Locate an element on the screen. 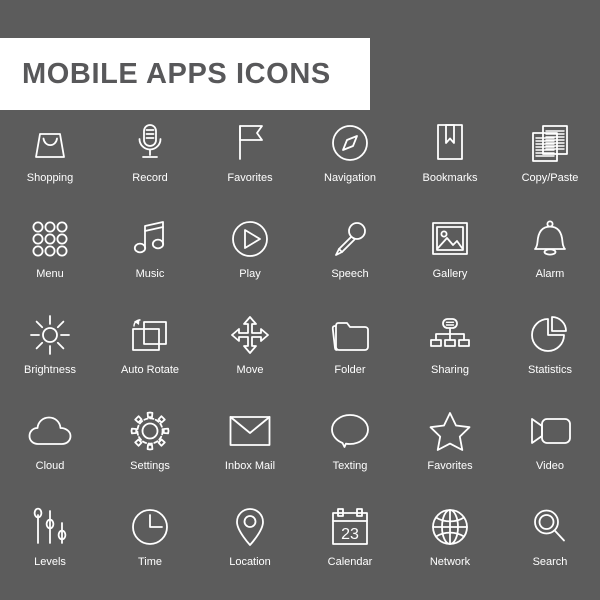  icon-item-bookmarks: Bookmarks is located at coordinates (450, 166).